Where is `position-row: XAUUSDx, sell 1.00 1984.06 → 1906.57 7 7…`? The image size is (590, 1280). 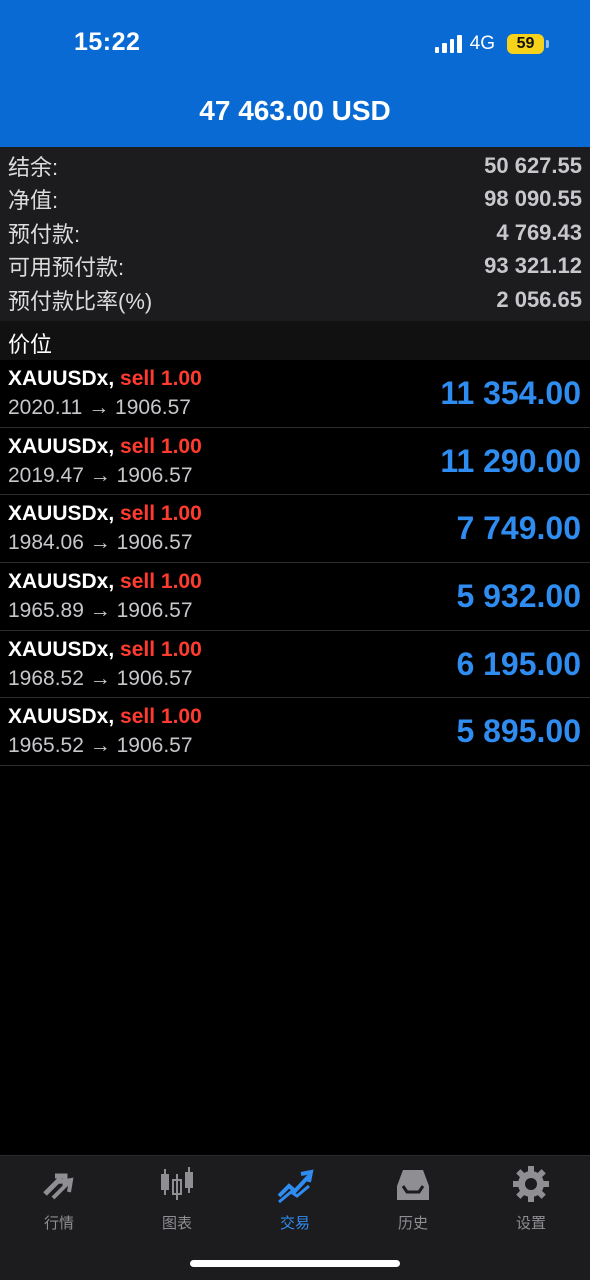 position-row: XAUUSDx, sell 1.00 1984.06 → 1906.57 7 7… is located at coordinates (295, 529).